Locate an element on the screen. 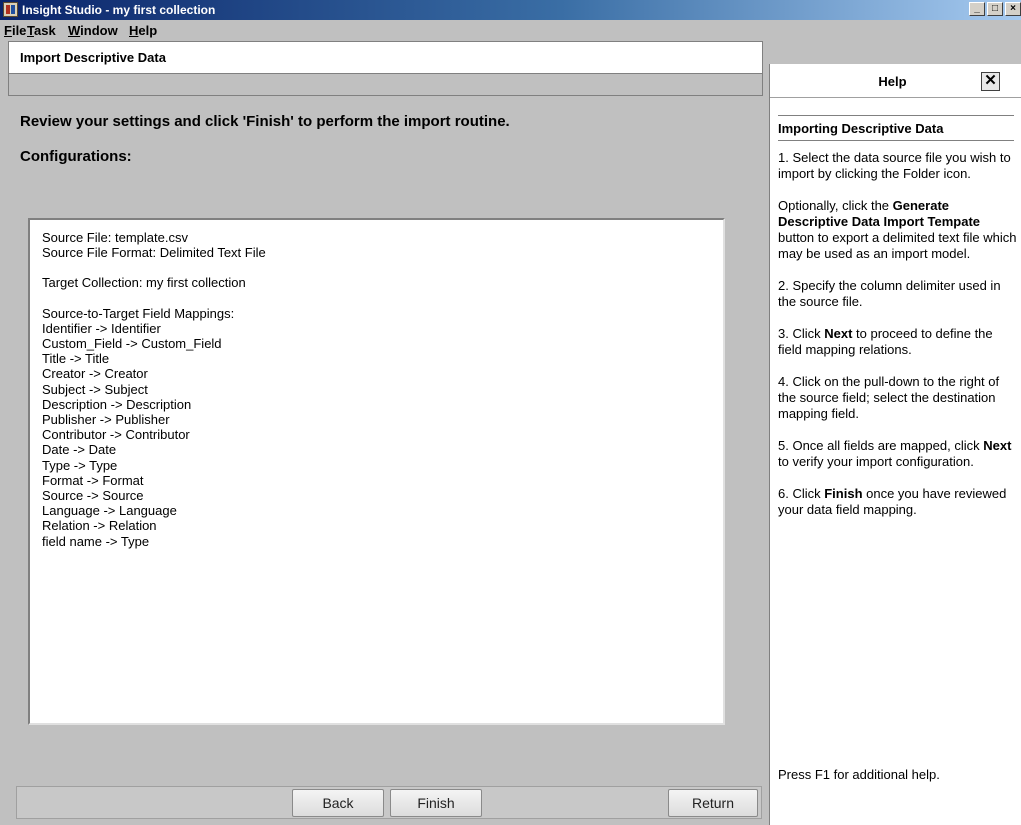 The image size is (1021, 825). back-button: Back is located at coordinates (338, 803).